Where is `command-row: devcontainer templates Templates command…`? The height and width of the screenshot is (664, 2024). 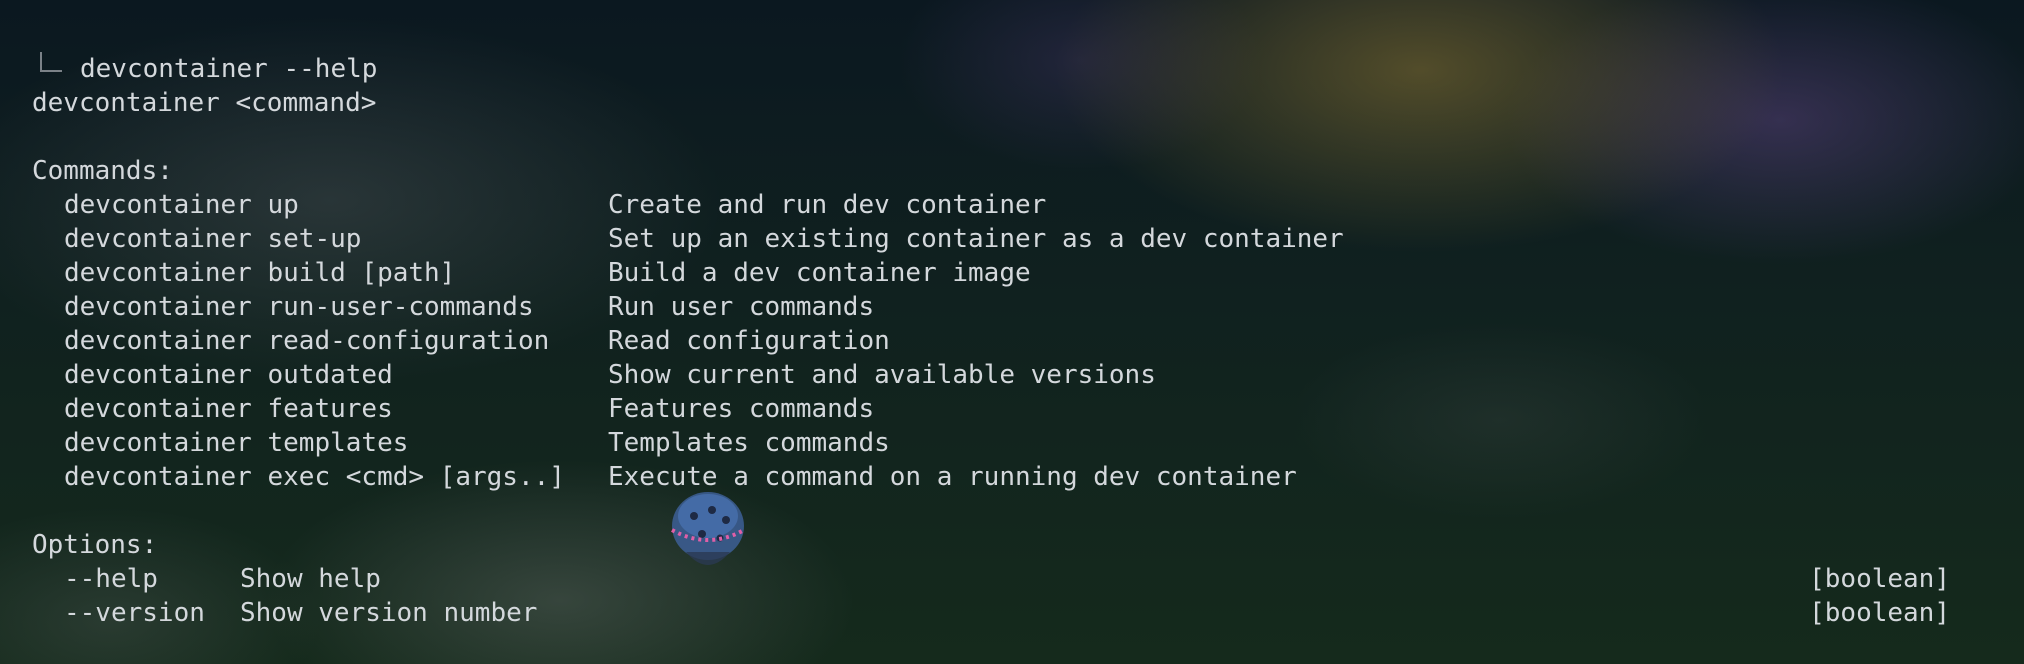
command-row: devcontainer templates Templates command… is located at coordinates (1012, 443).